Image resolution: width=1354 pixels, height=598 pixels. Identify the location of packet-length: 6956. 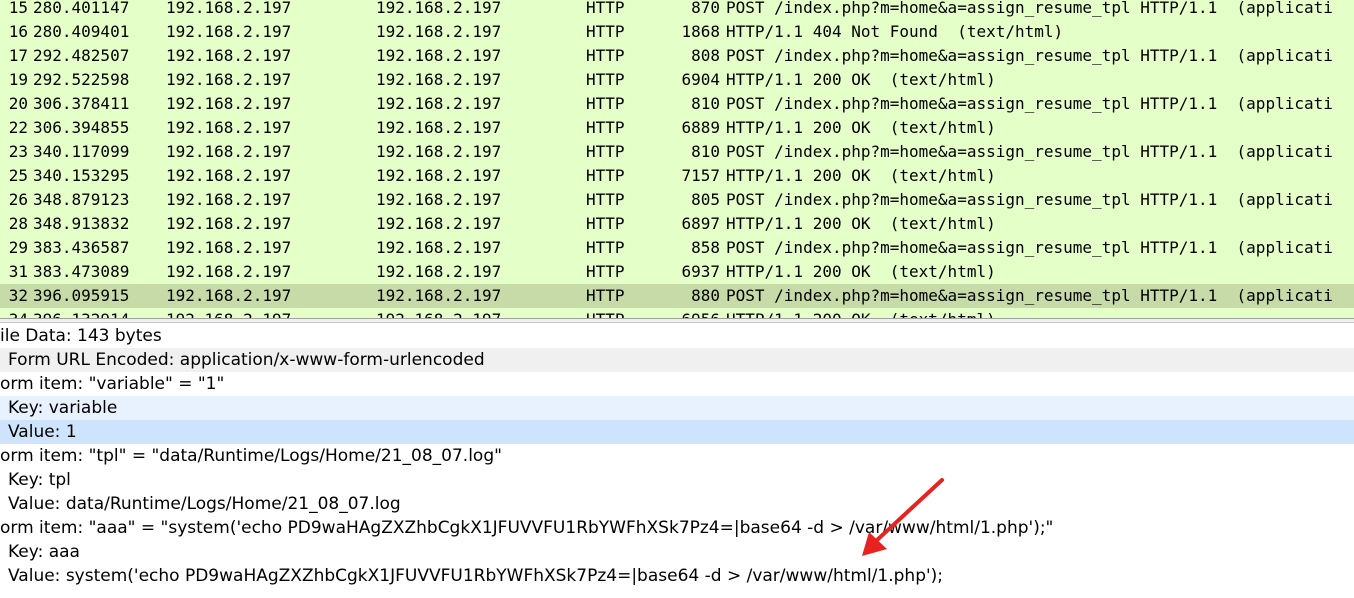
(690, 313).